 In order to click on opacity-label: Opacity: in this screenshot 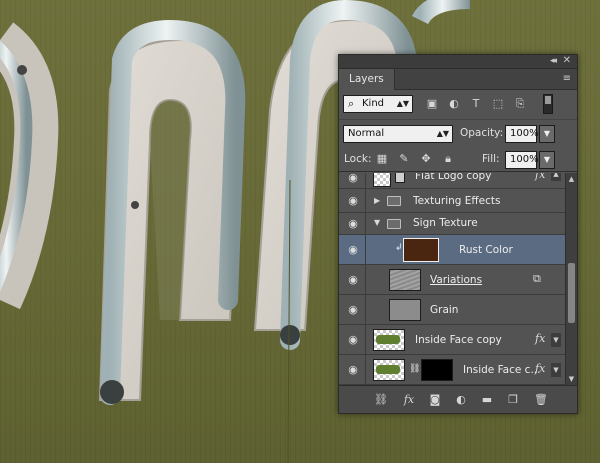, I will do `click(482, 133)`.